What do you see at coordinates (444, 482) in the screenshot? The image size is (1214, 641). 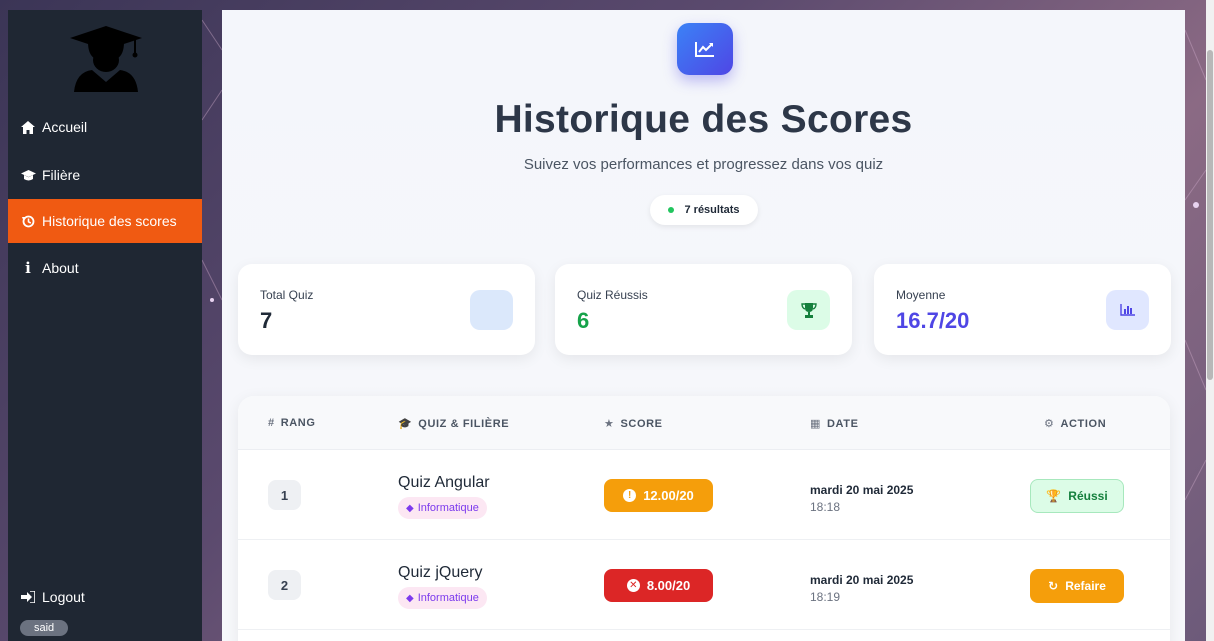 I see `quiz-name: Quiz Angular` at bounding box center [444, 482].